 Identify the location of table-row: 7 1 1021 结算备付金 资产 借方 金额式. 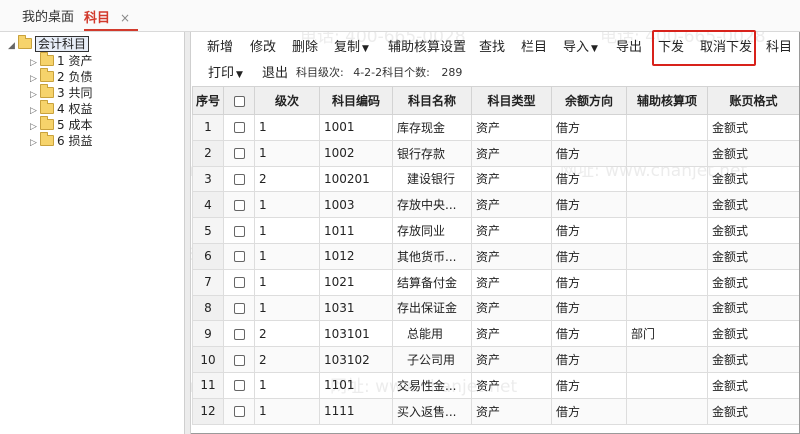
(495, 282).